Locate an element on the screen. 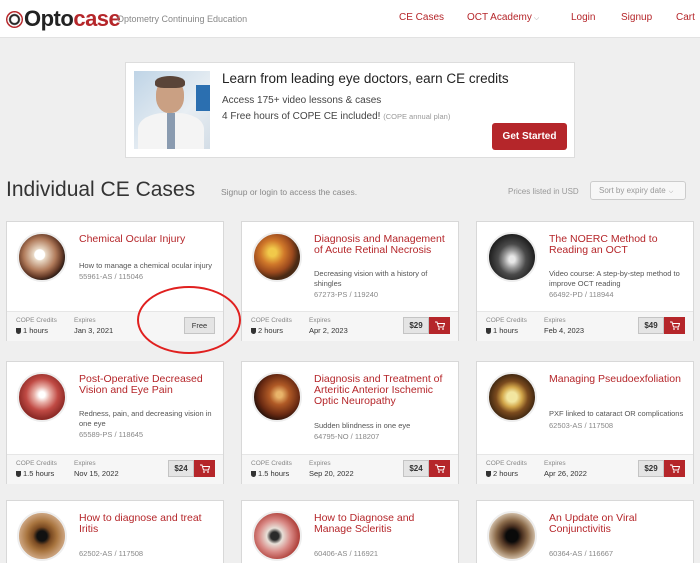 The width and height of the screenshot is (700, 563). nav-ce-cases: CE Cases is located at coordinates (421, 17).